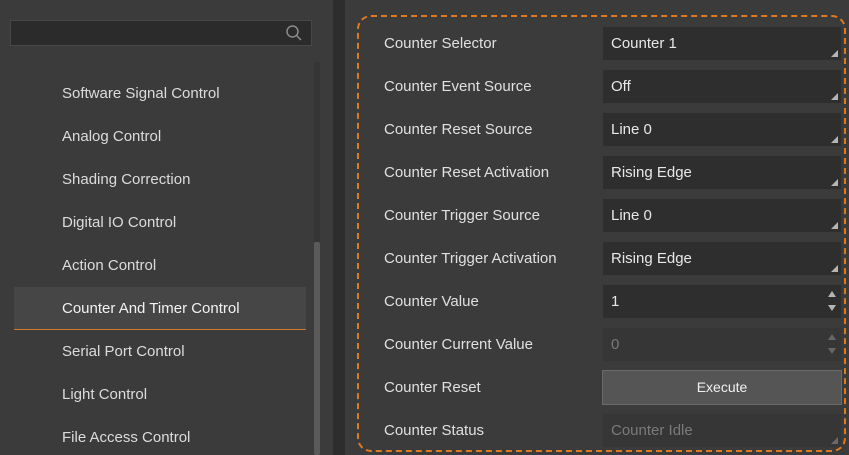 The image size is (849, 455). I want to click on search-input, so click(161, 33).